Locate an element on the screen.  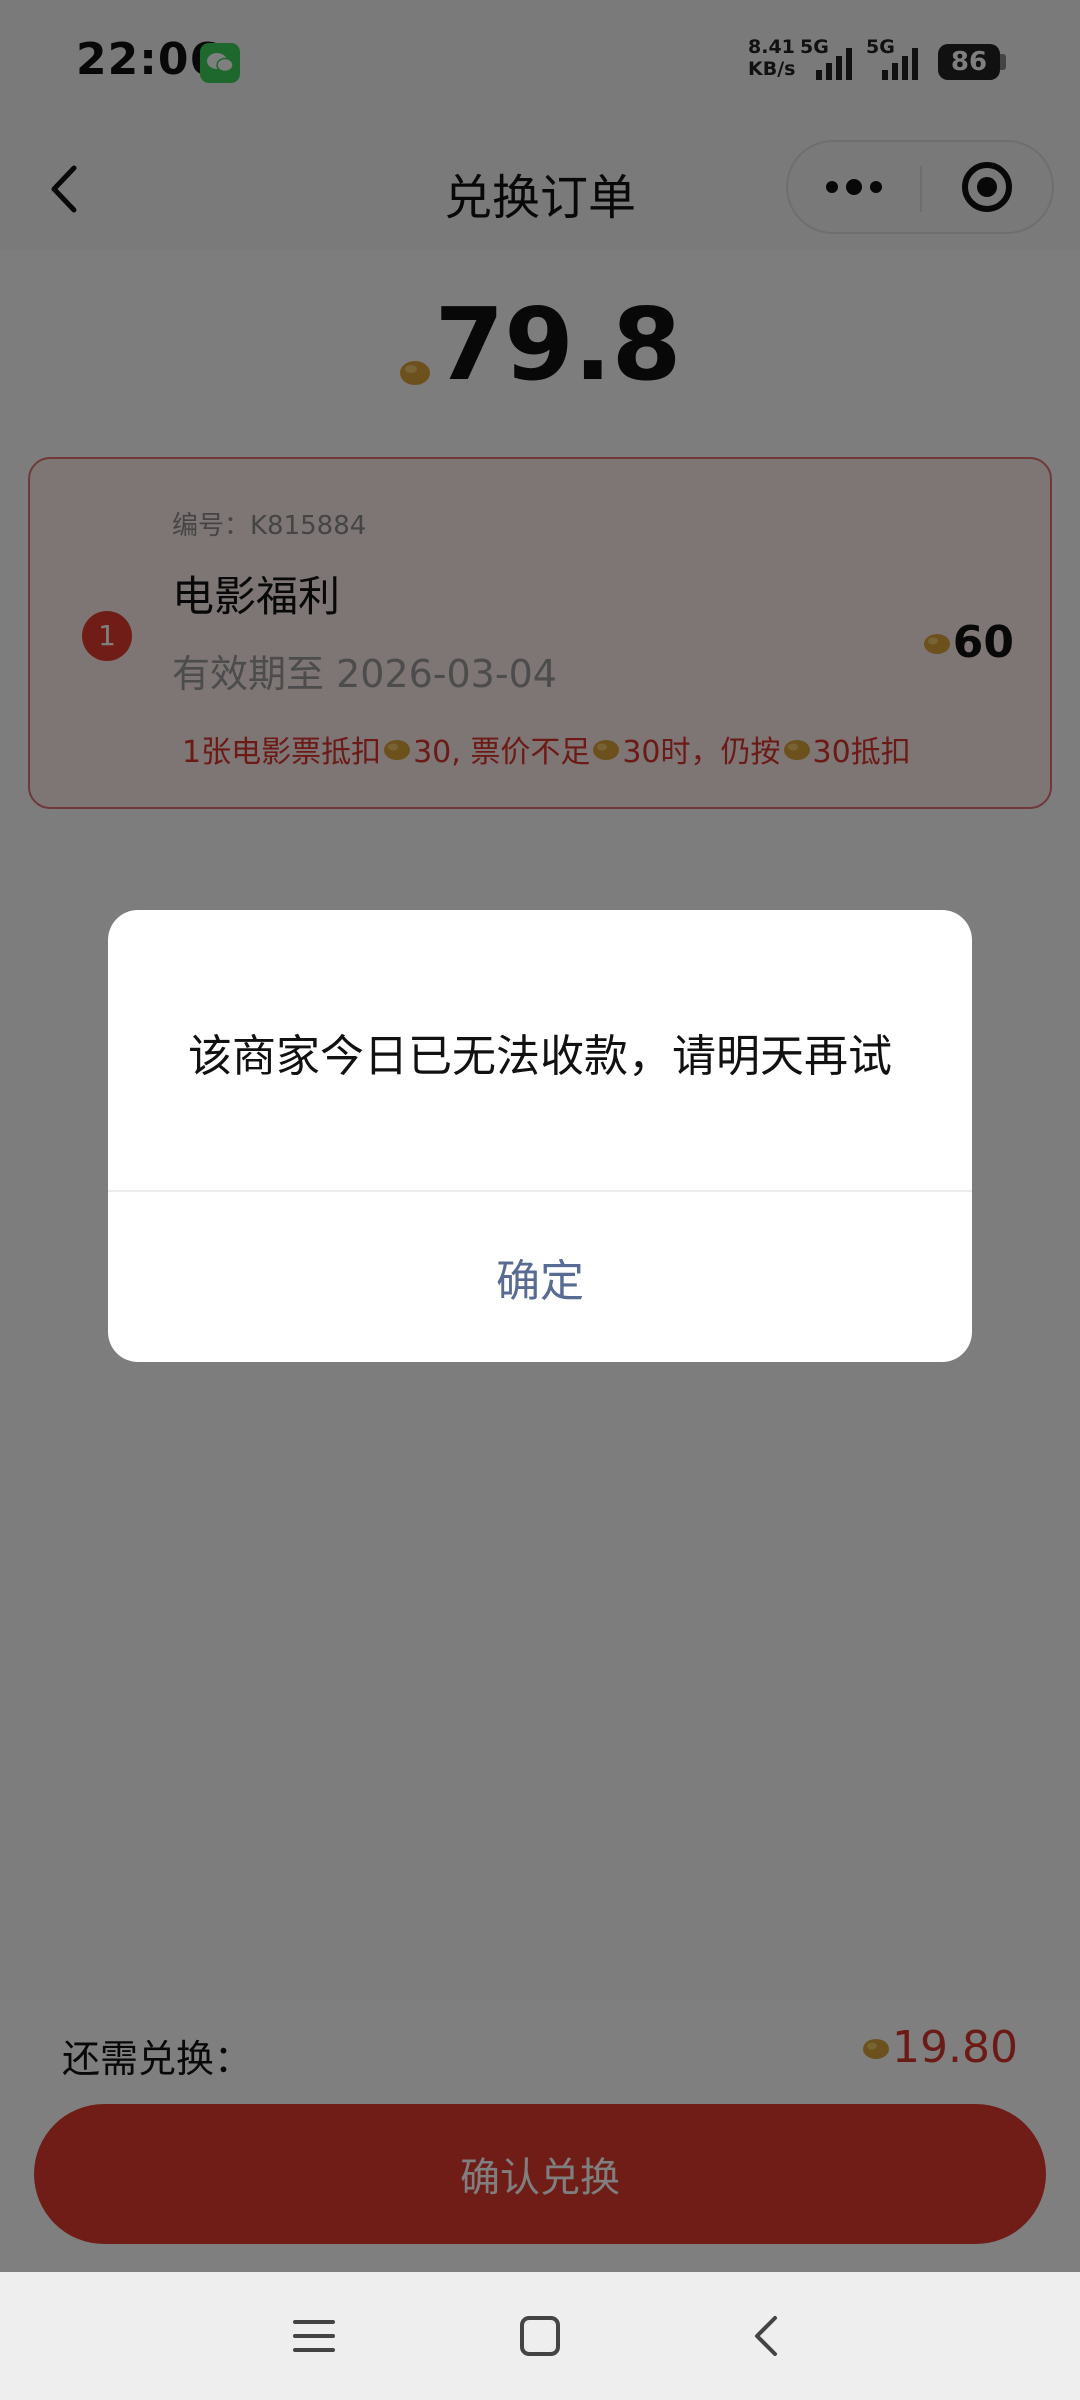
menu-lines-icon is located at coordinates (314, 2336).